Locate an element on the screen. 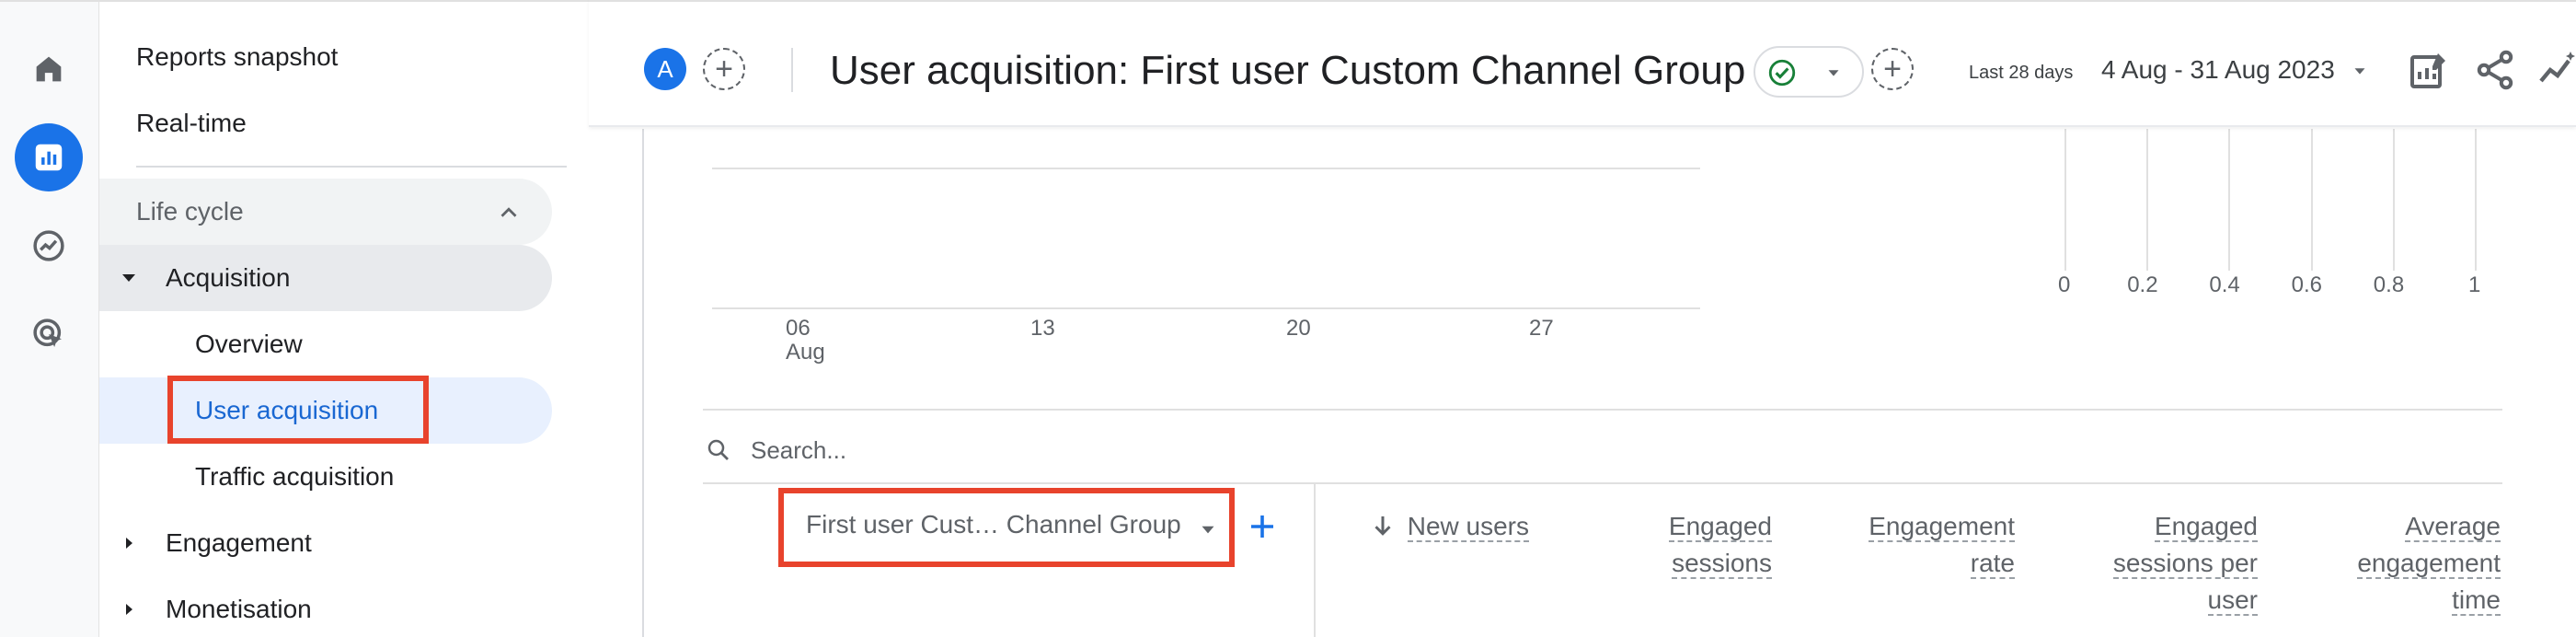  share-icon is located at coordinates (2495, 70).